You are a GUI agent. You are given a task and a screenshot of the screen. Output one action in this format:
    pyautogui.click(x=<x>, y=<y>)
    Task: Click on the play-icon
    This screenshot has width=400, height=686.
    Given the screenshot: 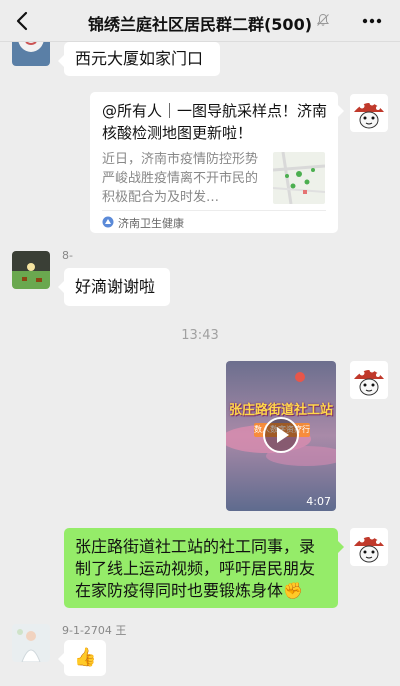 What is the action you would take?
    pyautogui.click(x=281, y=435)
    